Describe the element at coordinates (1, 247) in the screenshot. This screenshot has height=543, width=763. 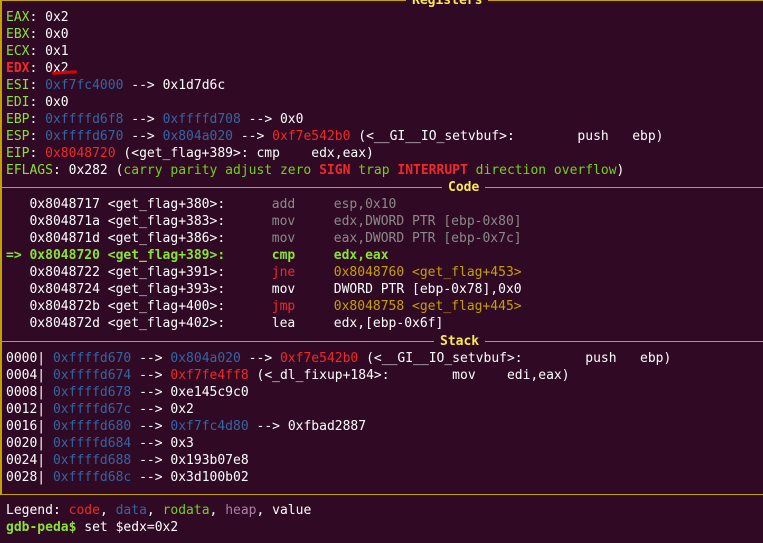
I see `left-border` at that location.